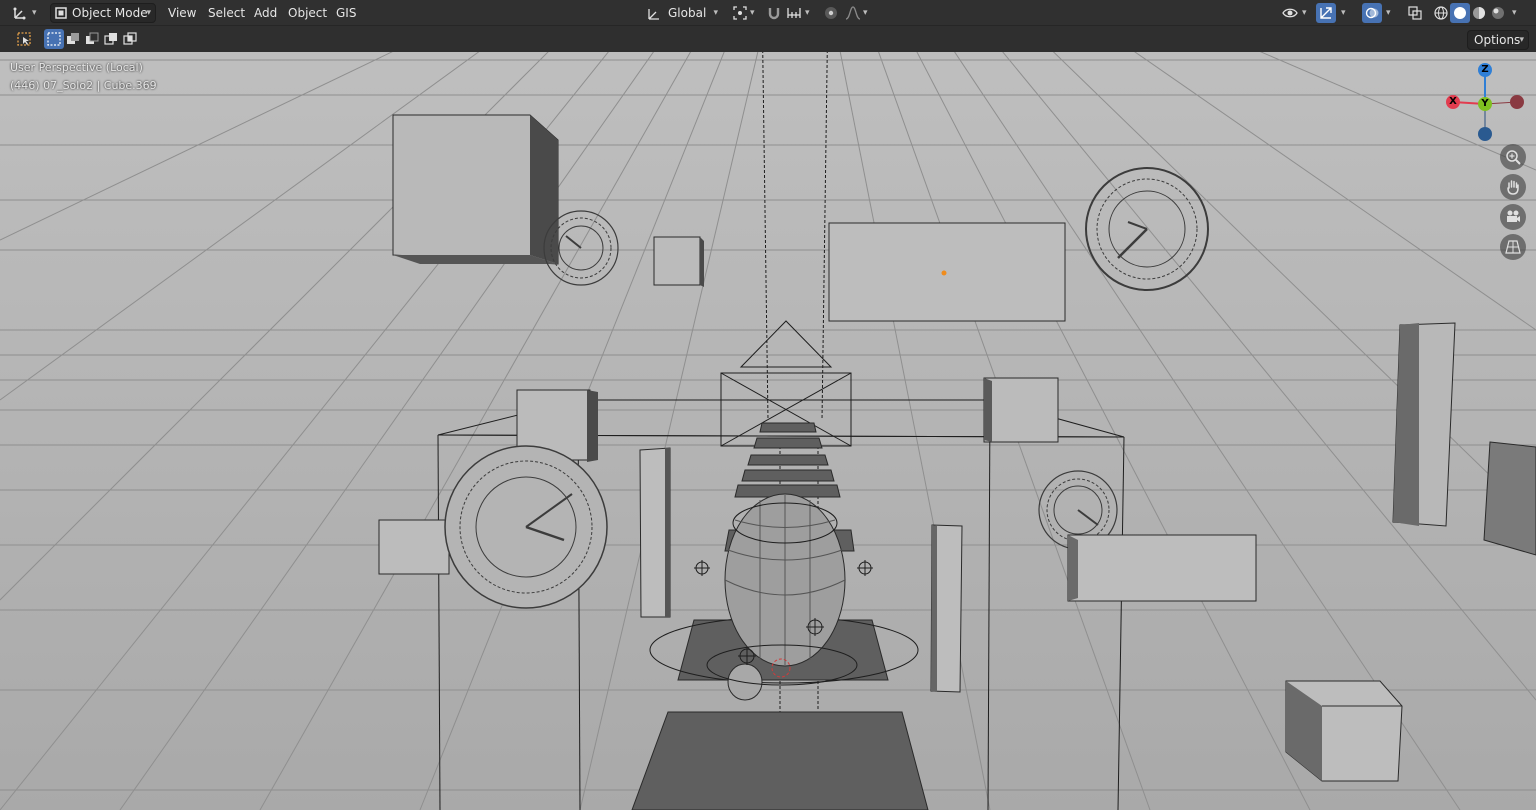 This screenshot has width=1536, height=810. I want to click on select-mode-difference, so click(111, 39).